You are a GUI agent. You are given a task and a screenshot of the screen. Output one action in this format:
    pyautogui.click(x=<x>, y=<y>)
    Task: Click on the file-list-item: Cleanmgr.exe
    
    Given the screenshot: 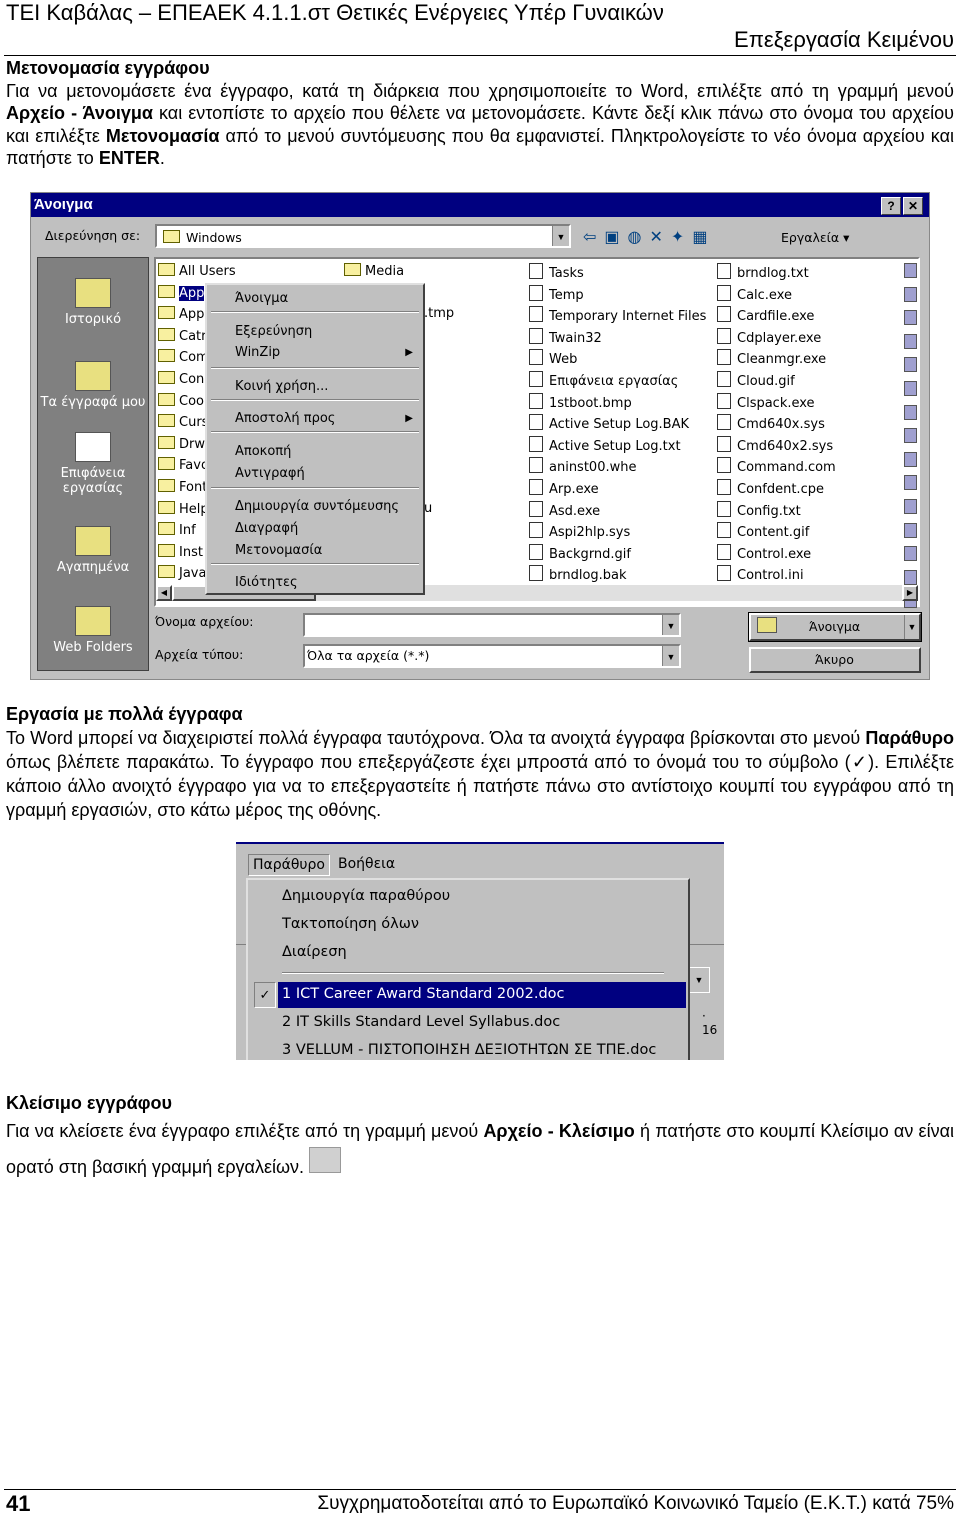 What is the action you would take?
    pyautogui.click(x=771, y=358)
    